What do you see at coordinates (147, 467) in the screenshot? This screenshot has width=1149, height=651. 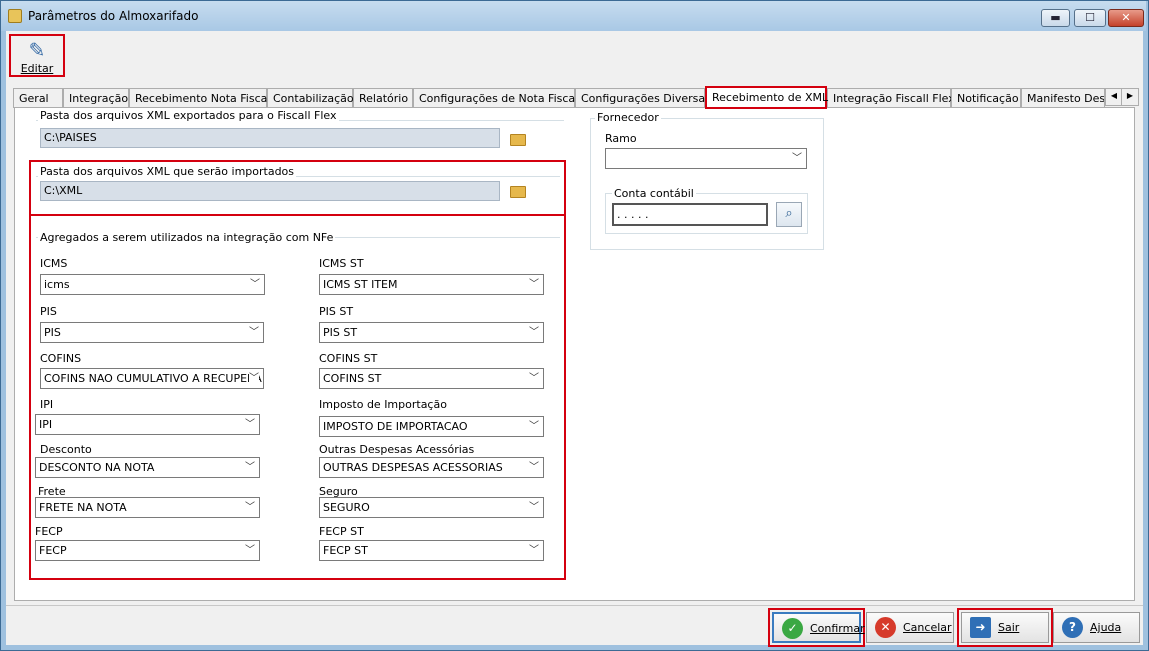 I see `desconto-select: DESCONTO NA NOTA ﹀` at bounding box center [147, 467].